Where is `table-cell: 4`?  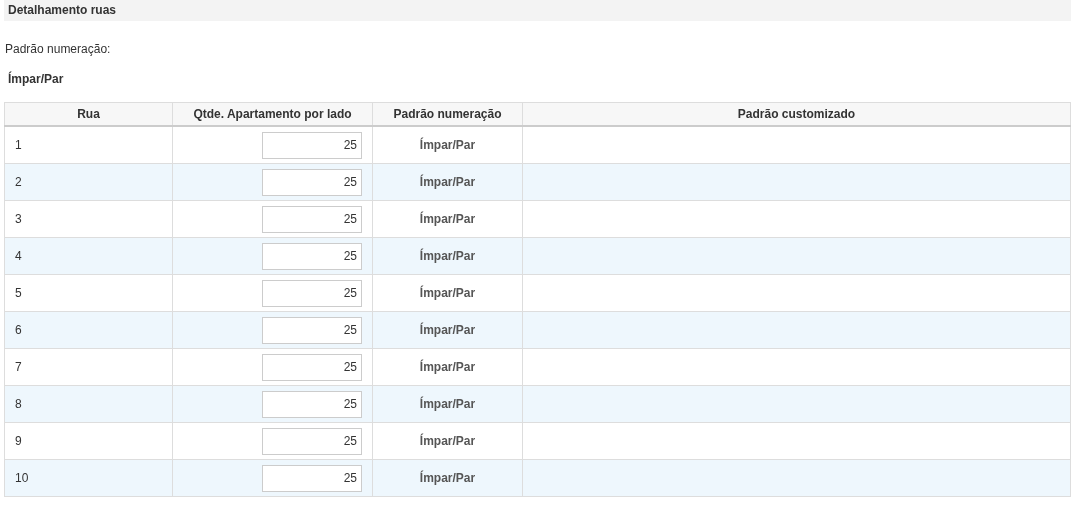 table-cell: 4 is located at coordinates (88, 256).